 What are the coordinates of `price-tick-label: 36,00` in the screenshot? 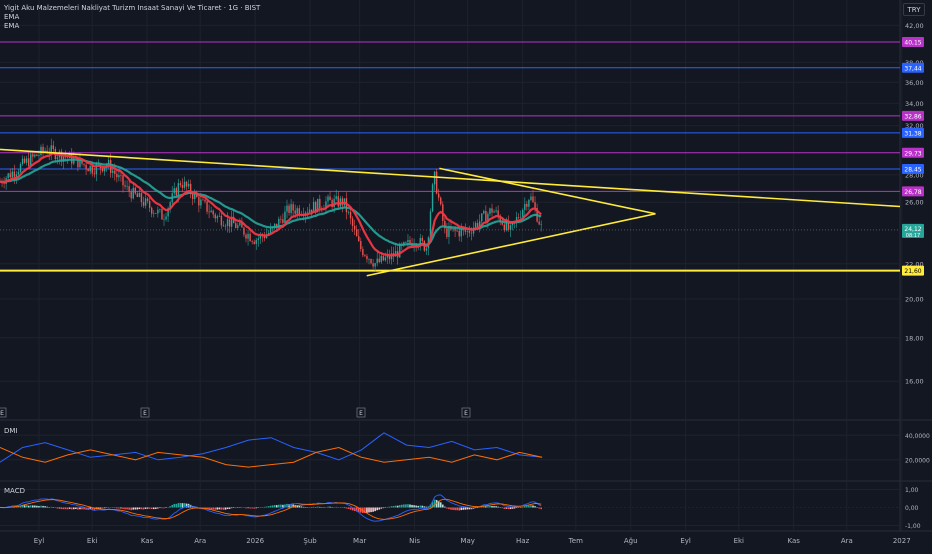 It's located at (914, 83).